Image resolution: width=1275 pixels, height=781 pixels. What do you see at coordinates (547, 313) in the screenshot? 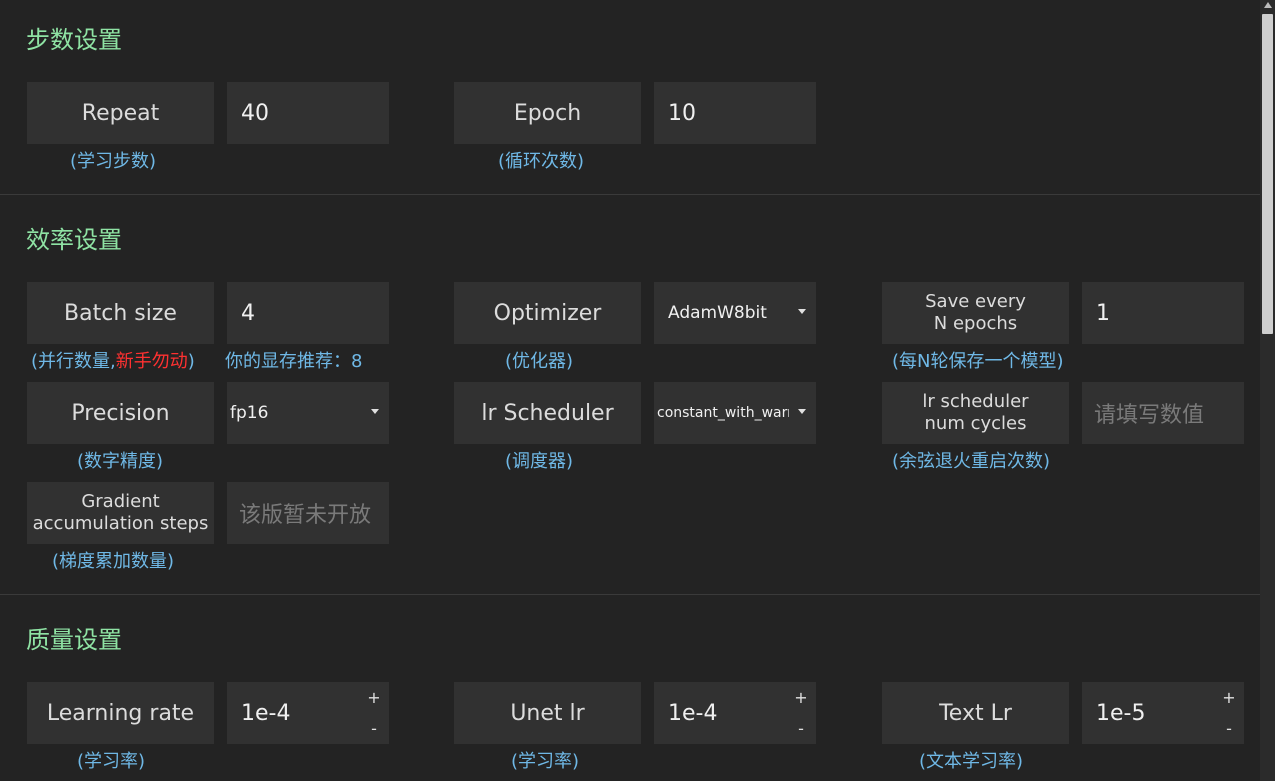
I see `optimizer-label: Optimizer` at bounding box center [547, 313].